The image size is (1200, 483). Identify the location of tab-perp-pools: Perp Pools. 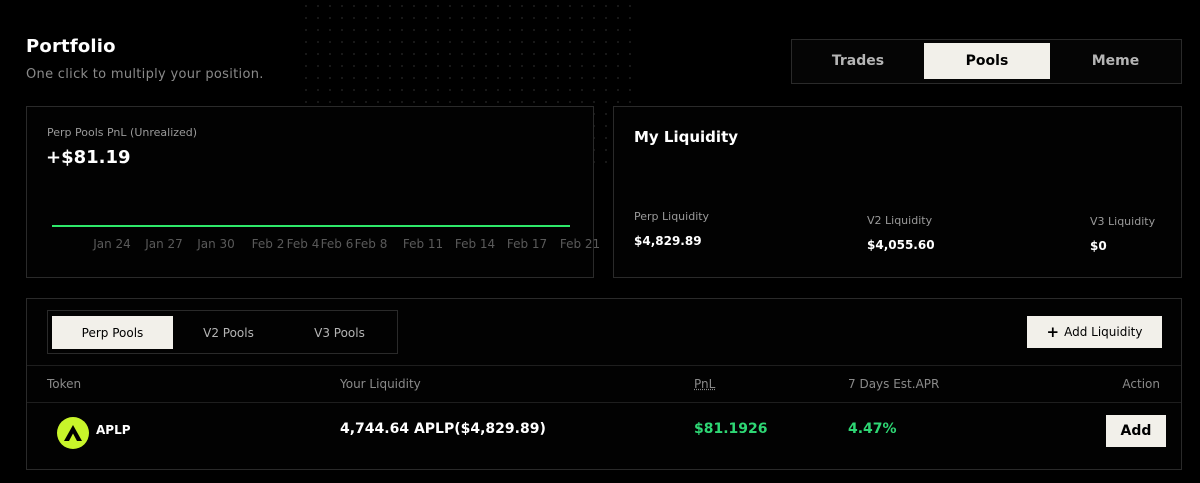
(112, 332).